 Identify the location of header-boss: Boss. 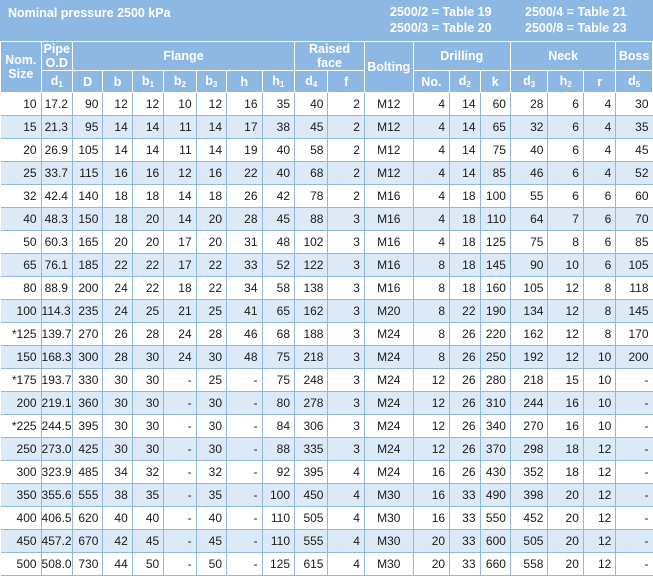
(634, 56).